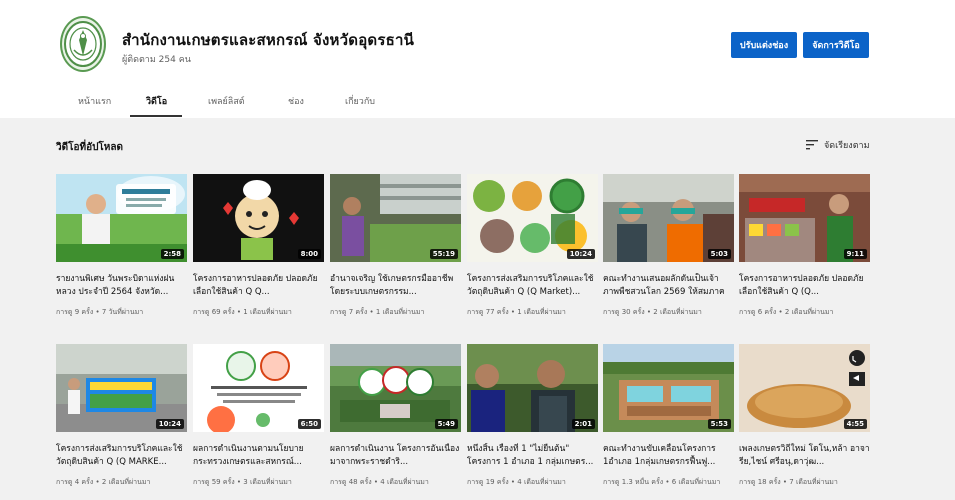  Describe the element at coordinates (258, 218) in the screenshot. I see `video-thumbnail: 8:00` at that location.